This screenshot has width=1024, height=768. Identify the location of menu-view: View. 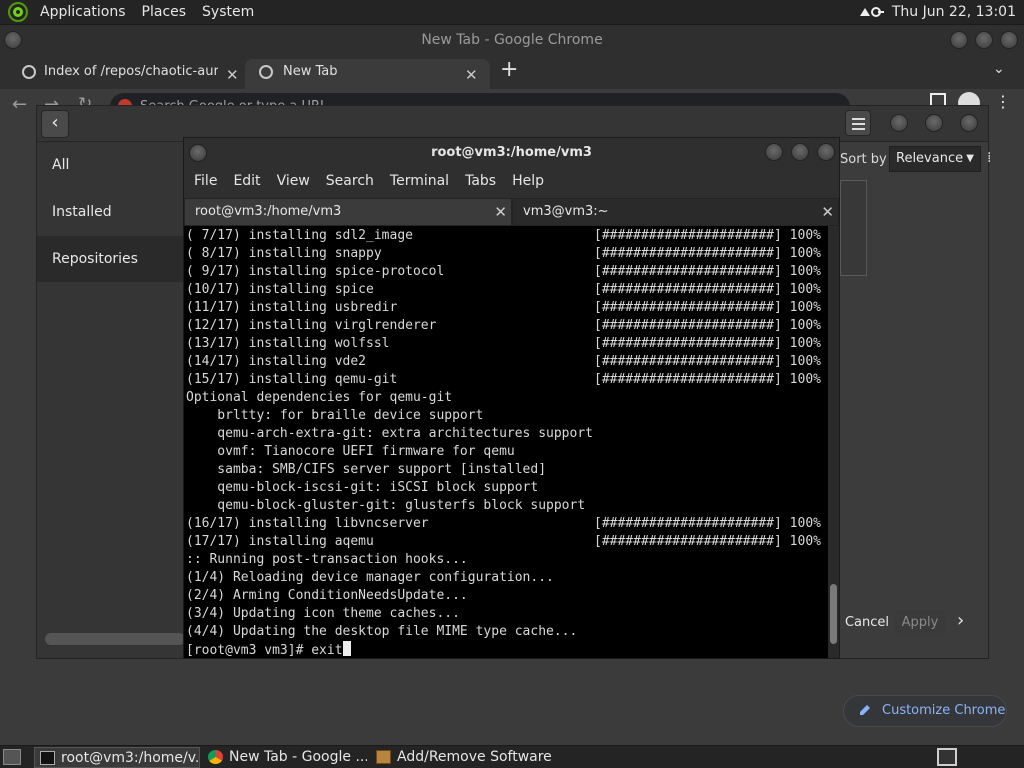
(293, 182).